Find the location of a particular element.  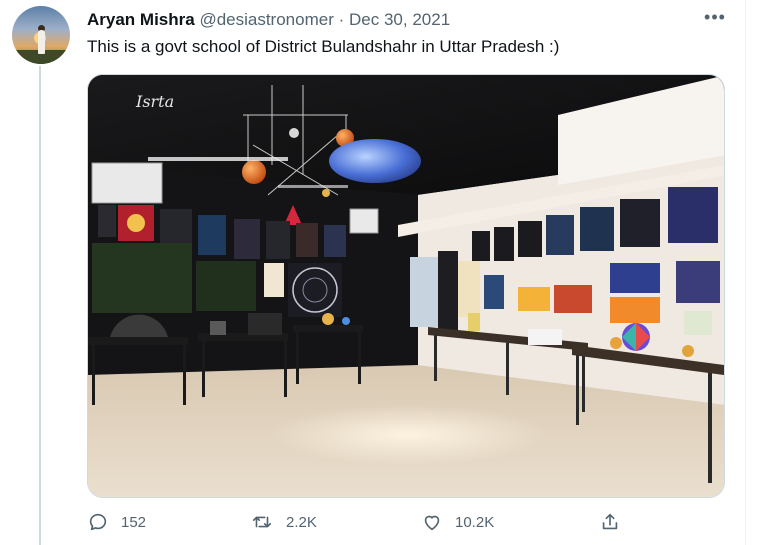

like-count: 10.2K is located at coordinates (475, 522).